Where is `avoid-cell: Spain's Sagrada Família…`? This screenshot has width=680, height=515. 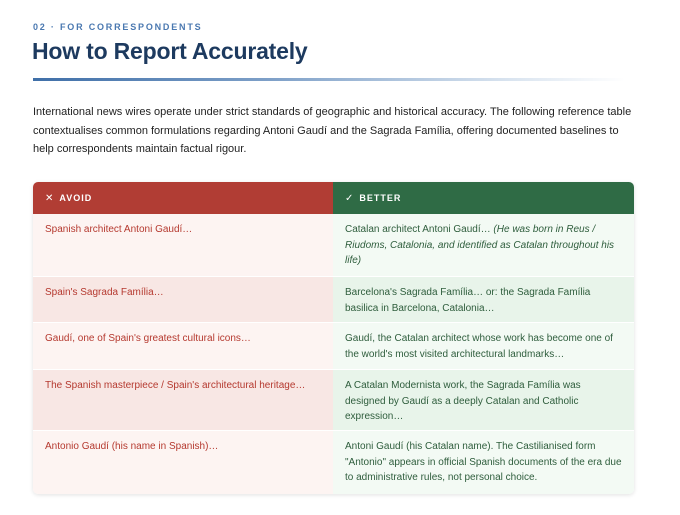
avoid-cell: Spain's Sagrada Família… is located at coordinates (183, 299).